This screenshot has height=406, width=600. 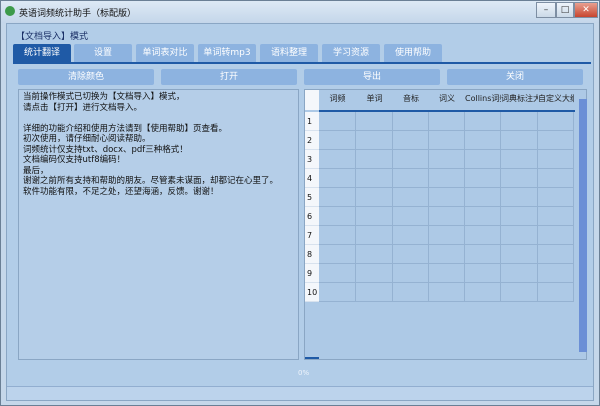 I want to click on open-button: 打开, so click(x=229, y=77).